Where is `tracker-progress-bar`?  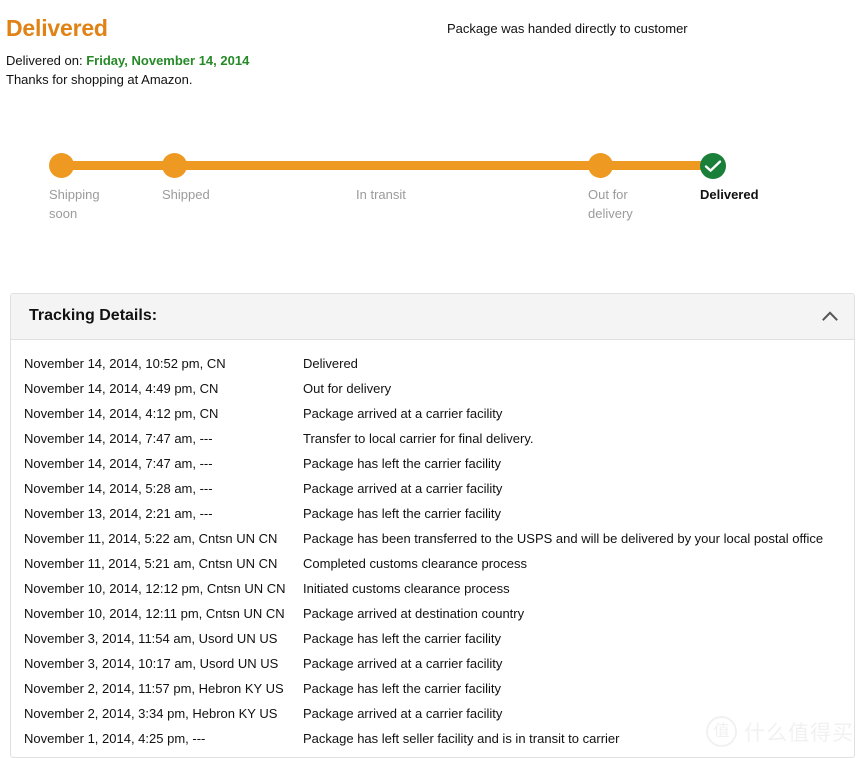
tracker-progress-bar is located at coordinates (385, 165).